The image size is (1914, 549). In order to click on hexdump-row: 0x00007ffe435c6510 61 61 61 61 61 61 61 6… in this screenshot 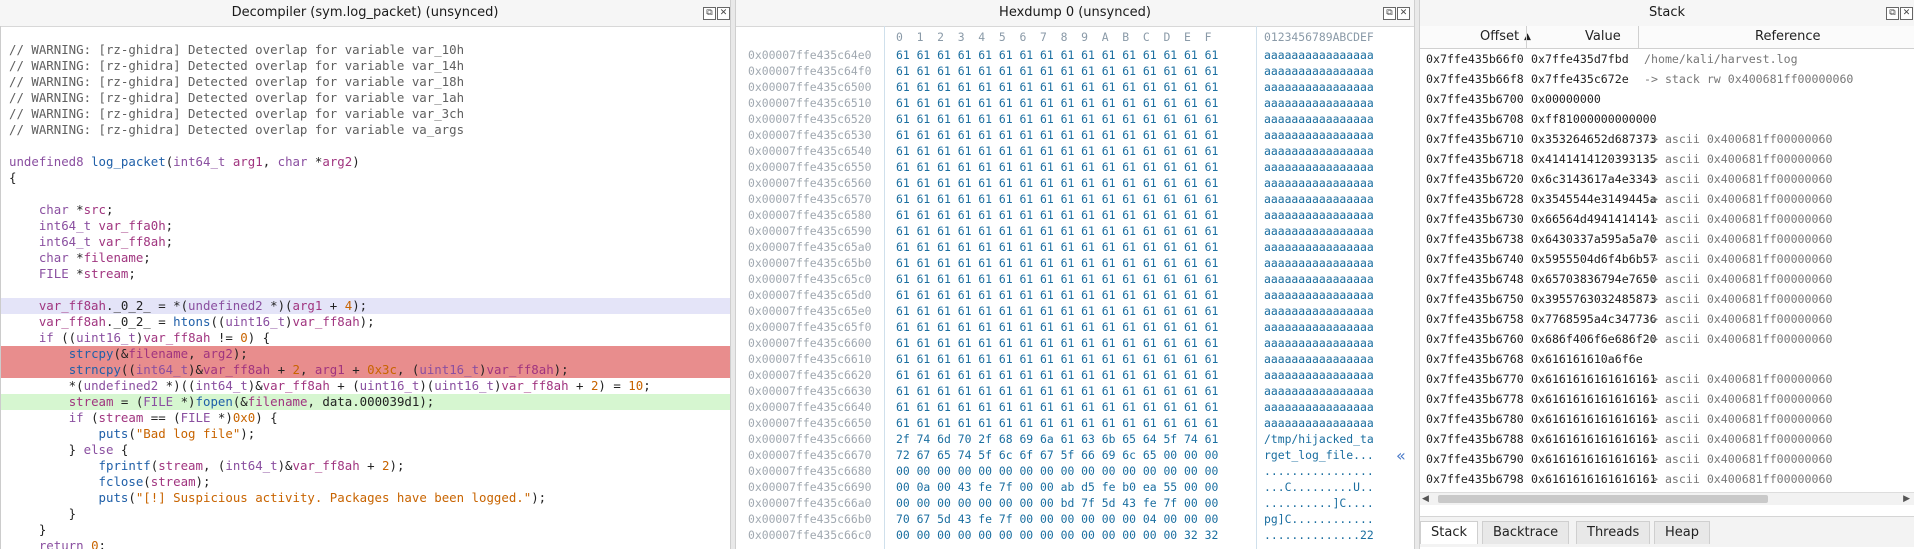, I will do `click(1075, 103)`.